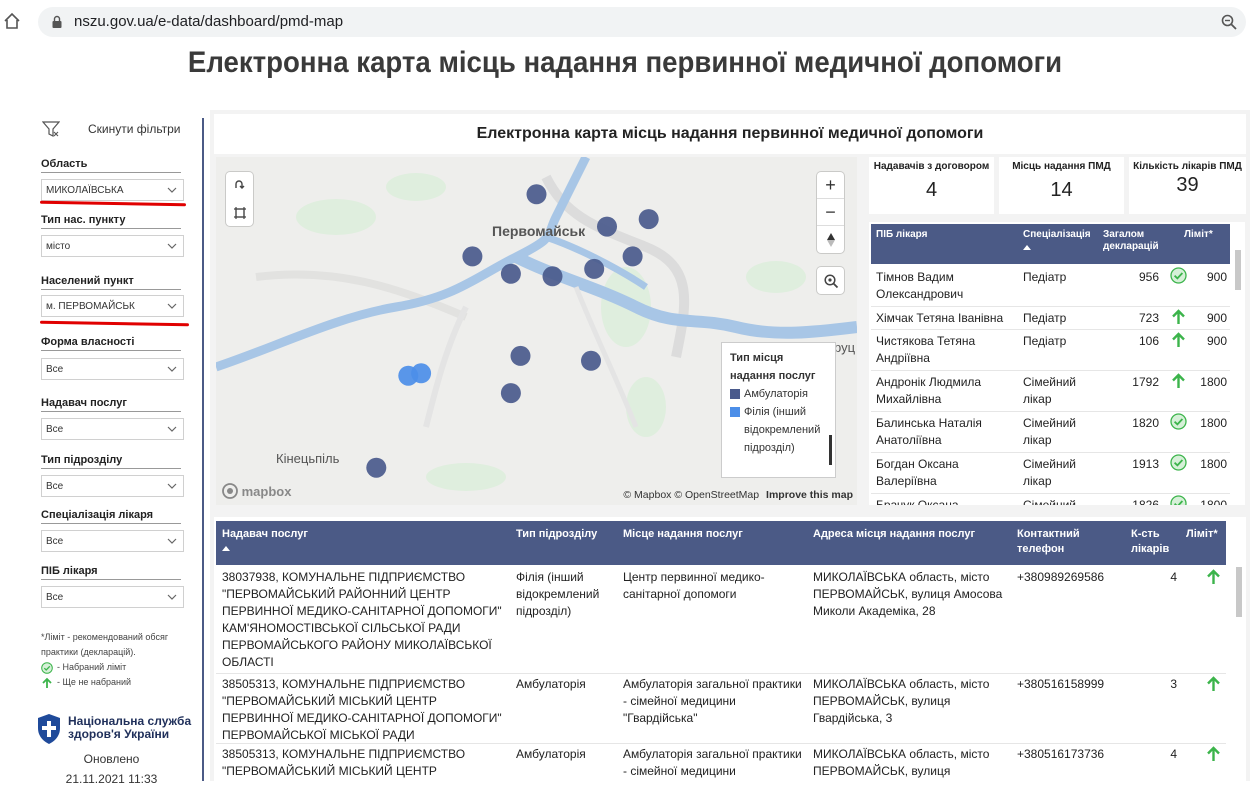 The width and height of the screenshot is (1250, 786). What do you see at coordinates (809, 495) in the screenshot?
I see `improve-map-link: Improve this map` at bounding box center [809, 495].